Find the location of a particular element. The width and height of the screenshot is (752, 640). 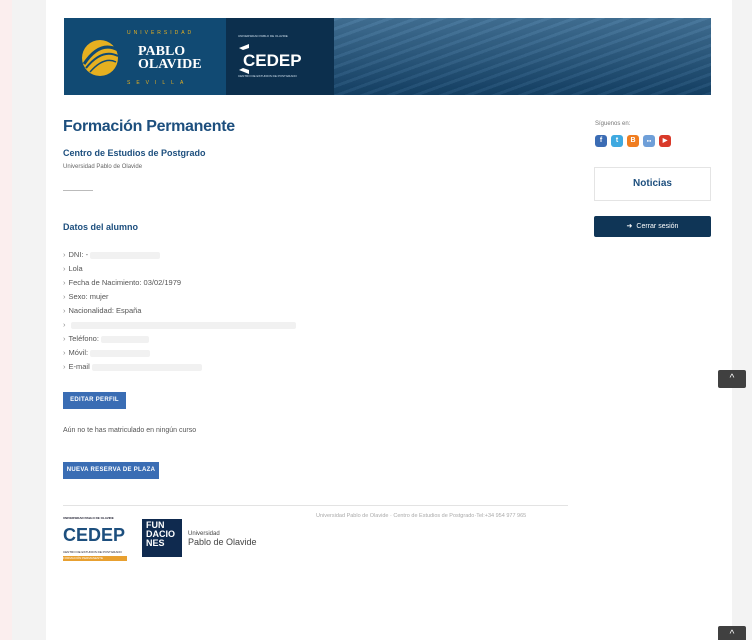

logout-button: ➜ Cerrar sesión is located at coordinates (652, 226).